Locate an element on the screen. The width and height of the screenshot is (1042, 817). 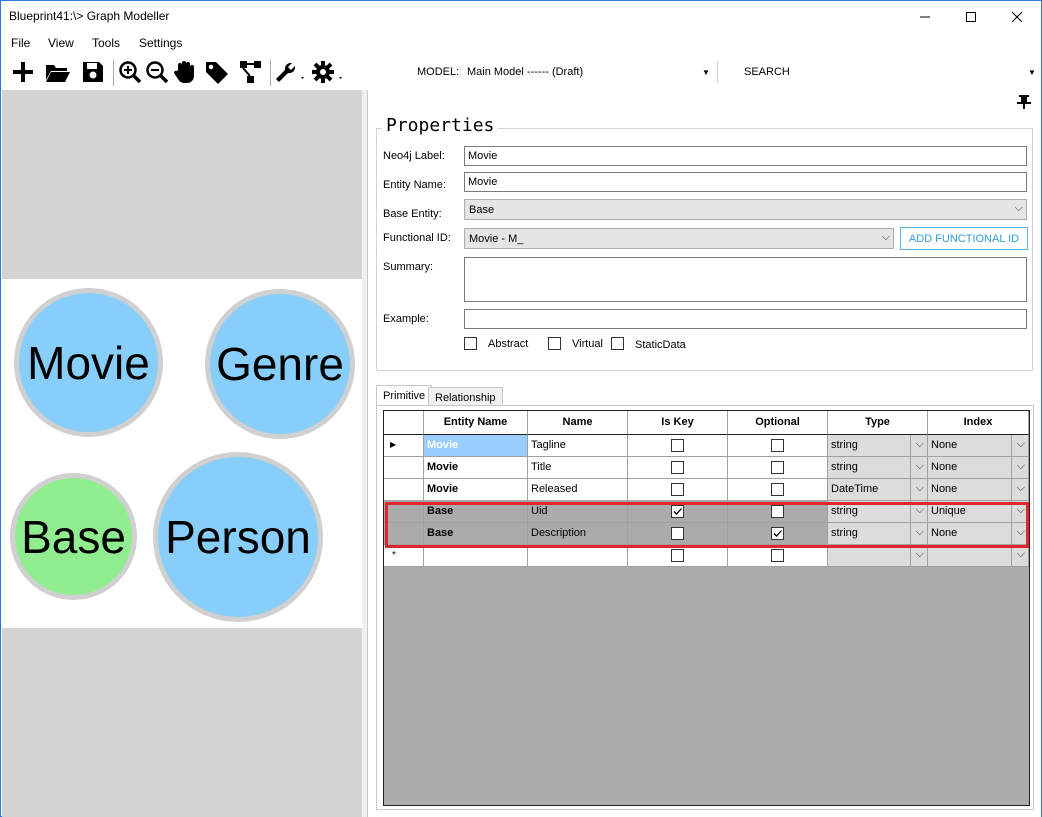
menu-view: View is located at coordinates (61, 43).